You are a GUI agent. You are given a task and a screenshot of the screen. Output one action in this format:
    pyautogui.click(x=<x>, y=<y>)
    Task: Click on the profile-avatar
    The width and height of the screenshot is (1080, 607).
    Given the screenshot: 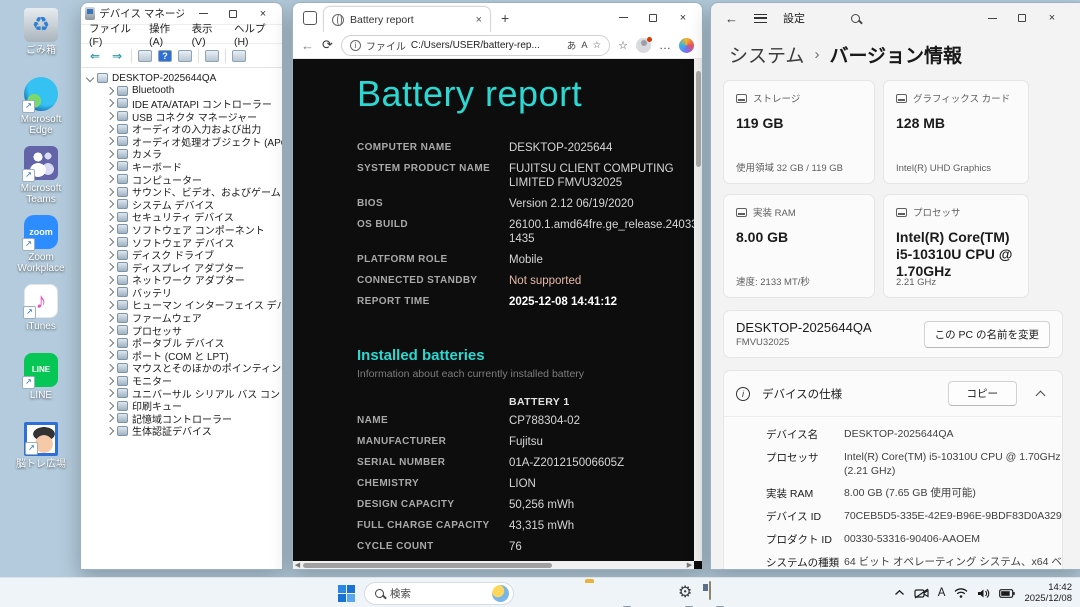 What is the action you would take?
    pyautogui.click(x=644, y=44)
    